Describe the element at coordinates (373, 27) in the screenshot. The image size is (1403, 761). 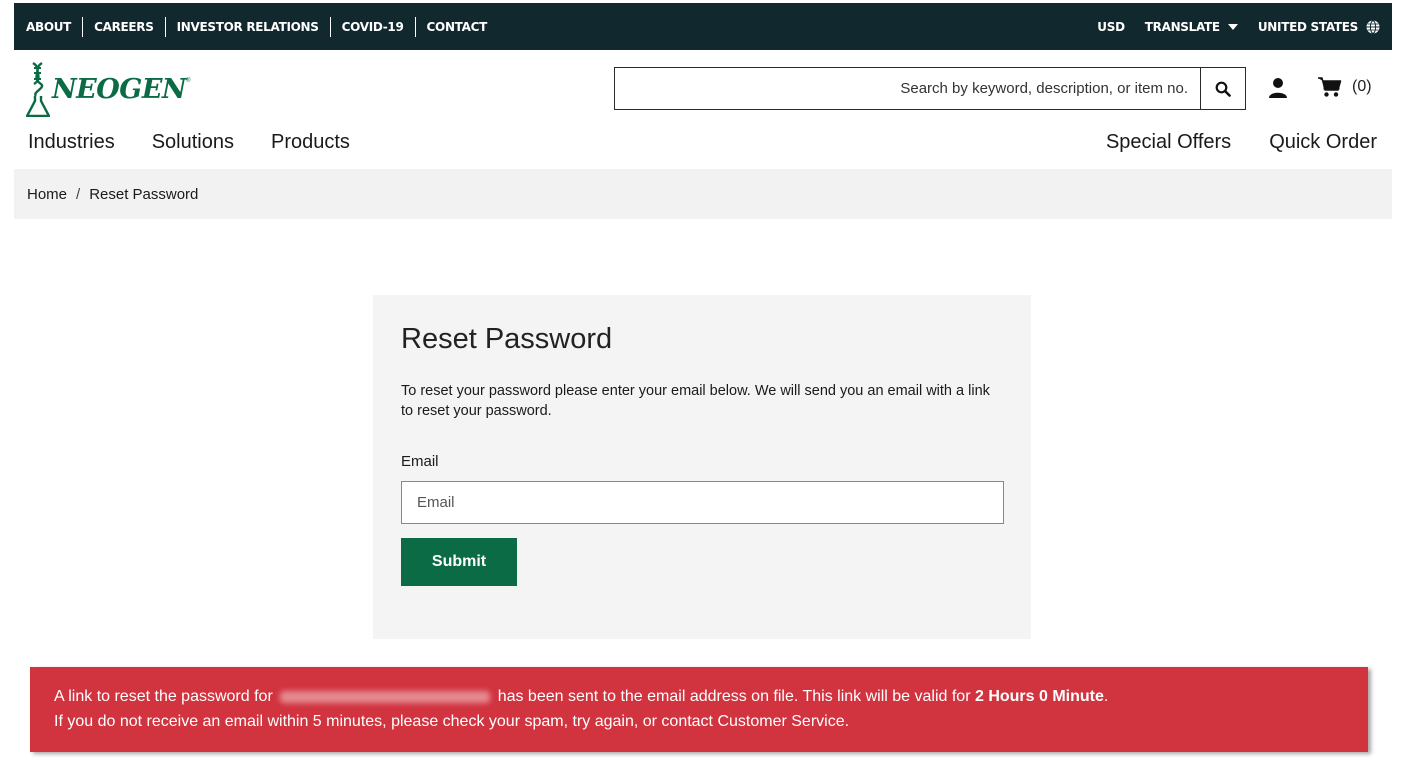
I see `covid-19-link: COVID-19` at that location.